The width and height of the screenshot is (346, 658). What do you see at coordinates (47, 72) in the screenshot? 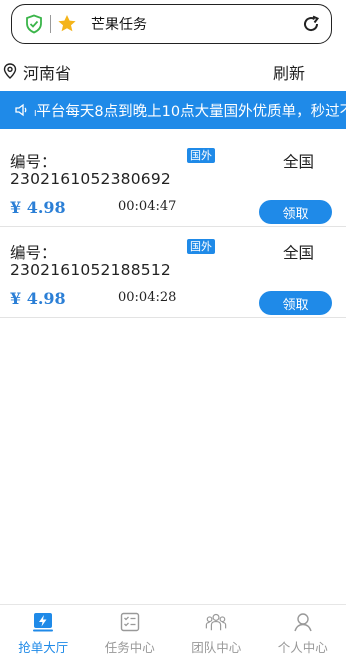
I see `location-text: 河南省` at bounding box center [47, 72].